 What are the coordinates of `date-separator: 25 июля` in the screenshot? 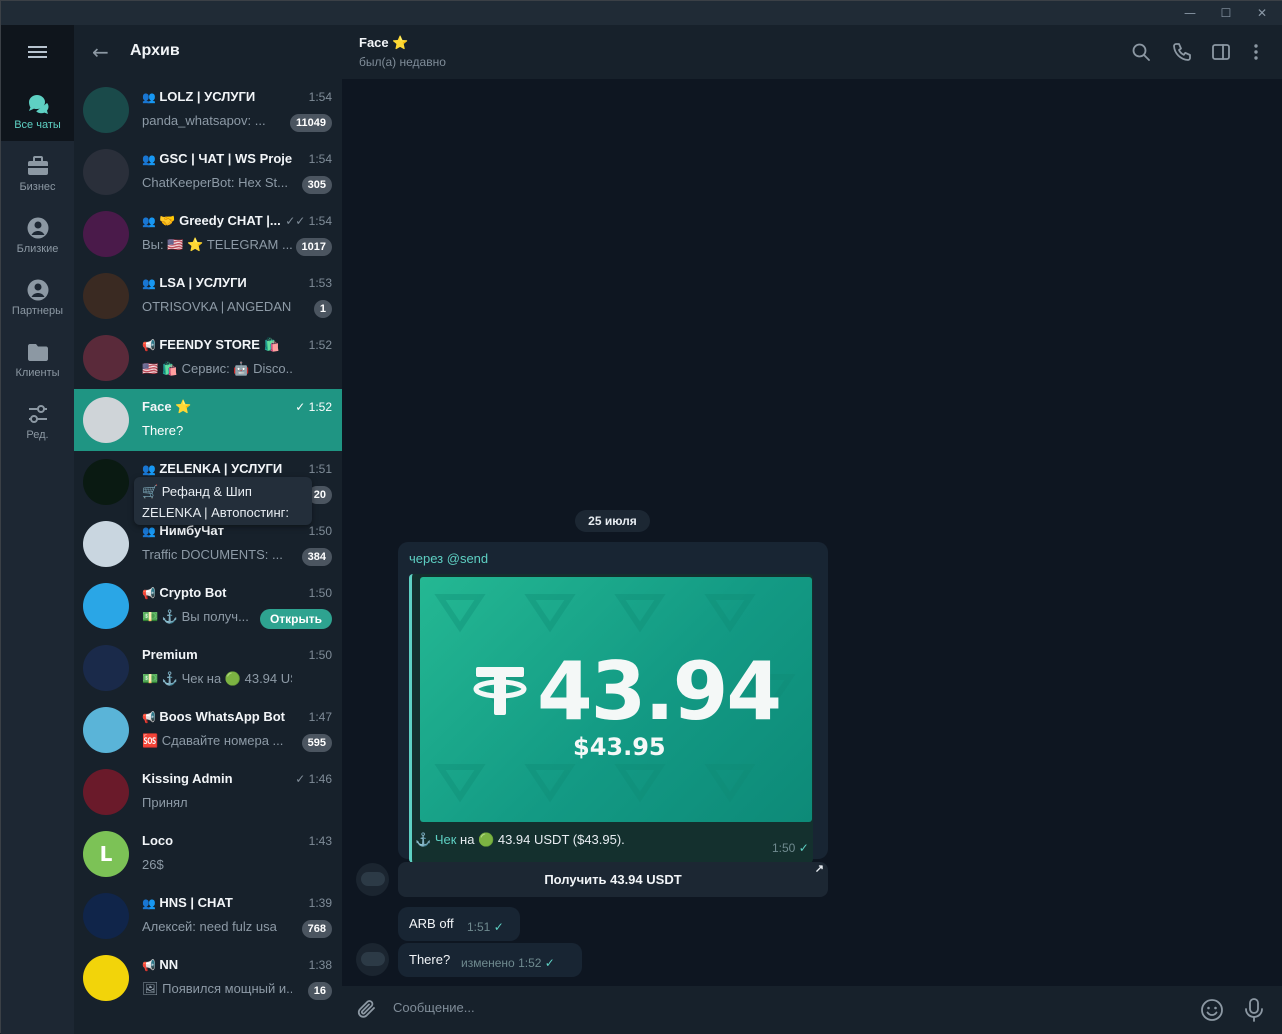 It's located at (612, 521).